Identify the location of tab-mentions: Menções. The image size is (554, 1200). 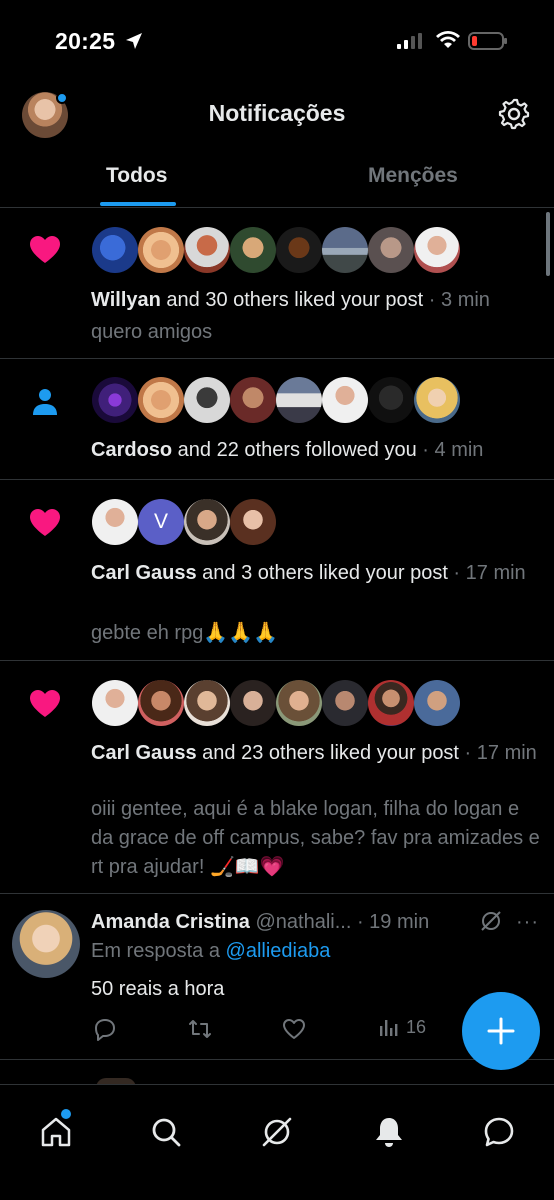
(413, 176).